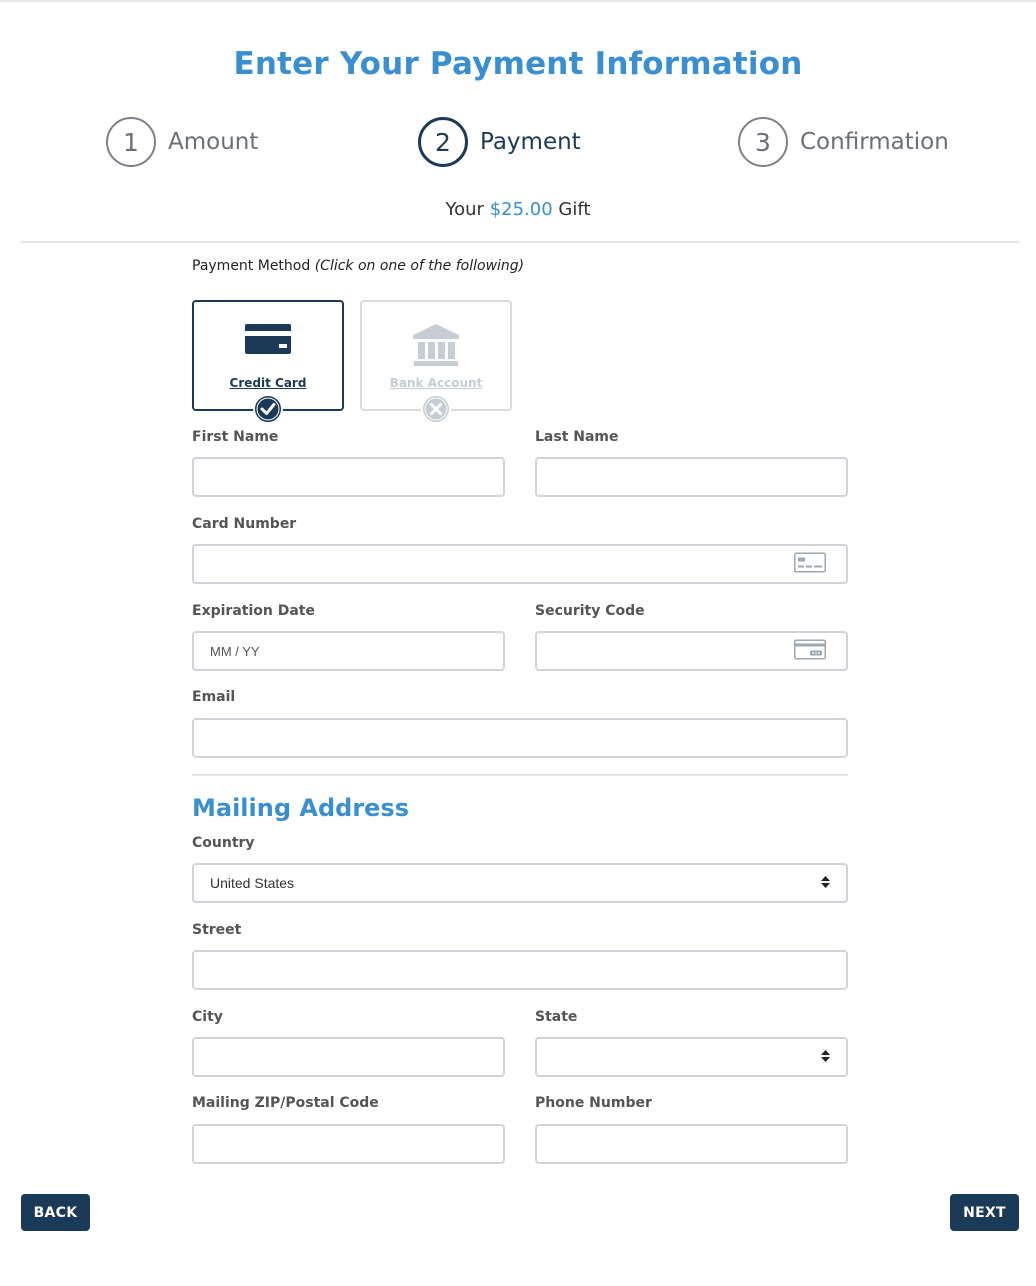 This screenshot has height=1286, width=1036. I want to click on country-select: United States, so click(520, 883).